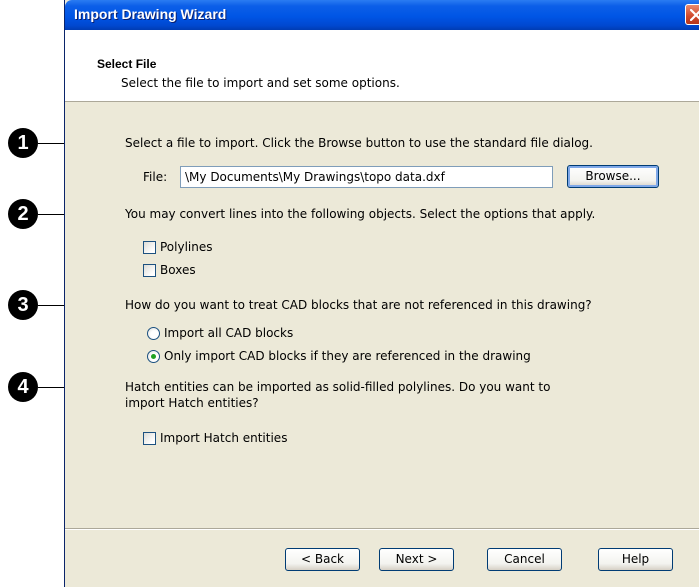  What do you see at coordinates (382, 15) in the screenshot?
I see `title-bar: Import Drawing Wizard` at bounding box center [382, 15].